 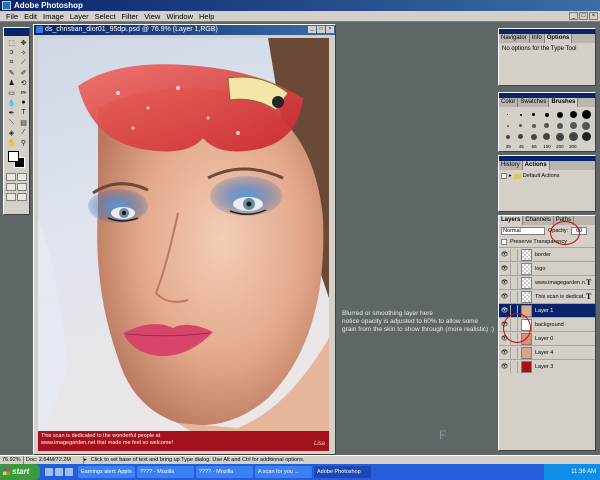 What do you see at coordinates (11, 102) in the screenshot?
I see `blur-tool-icon: 💧` at bounding box center [11, 102].